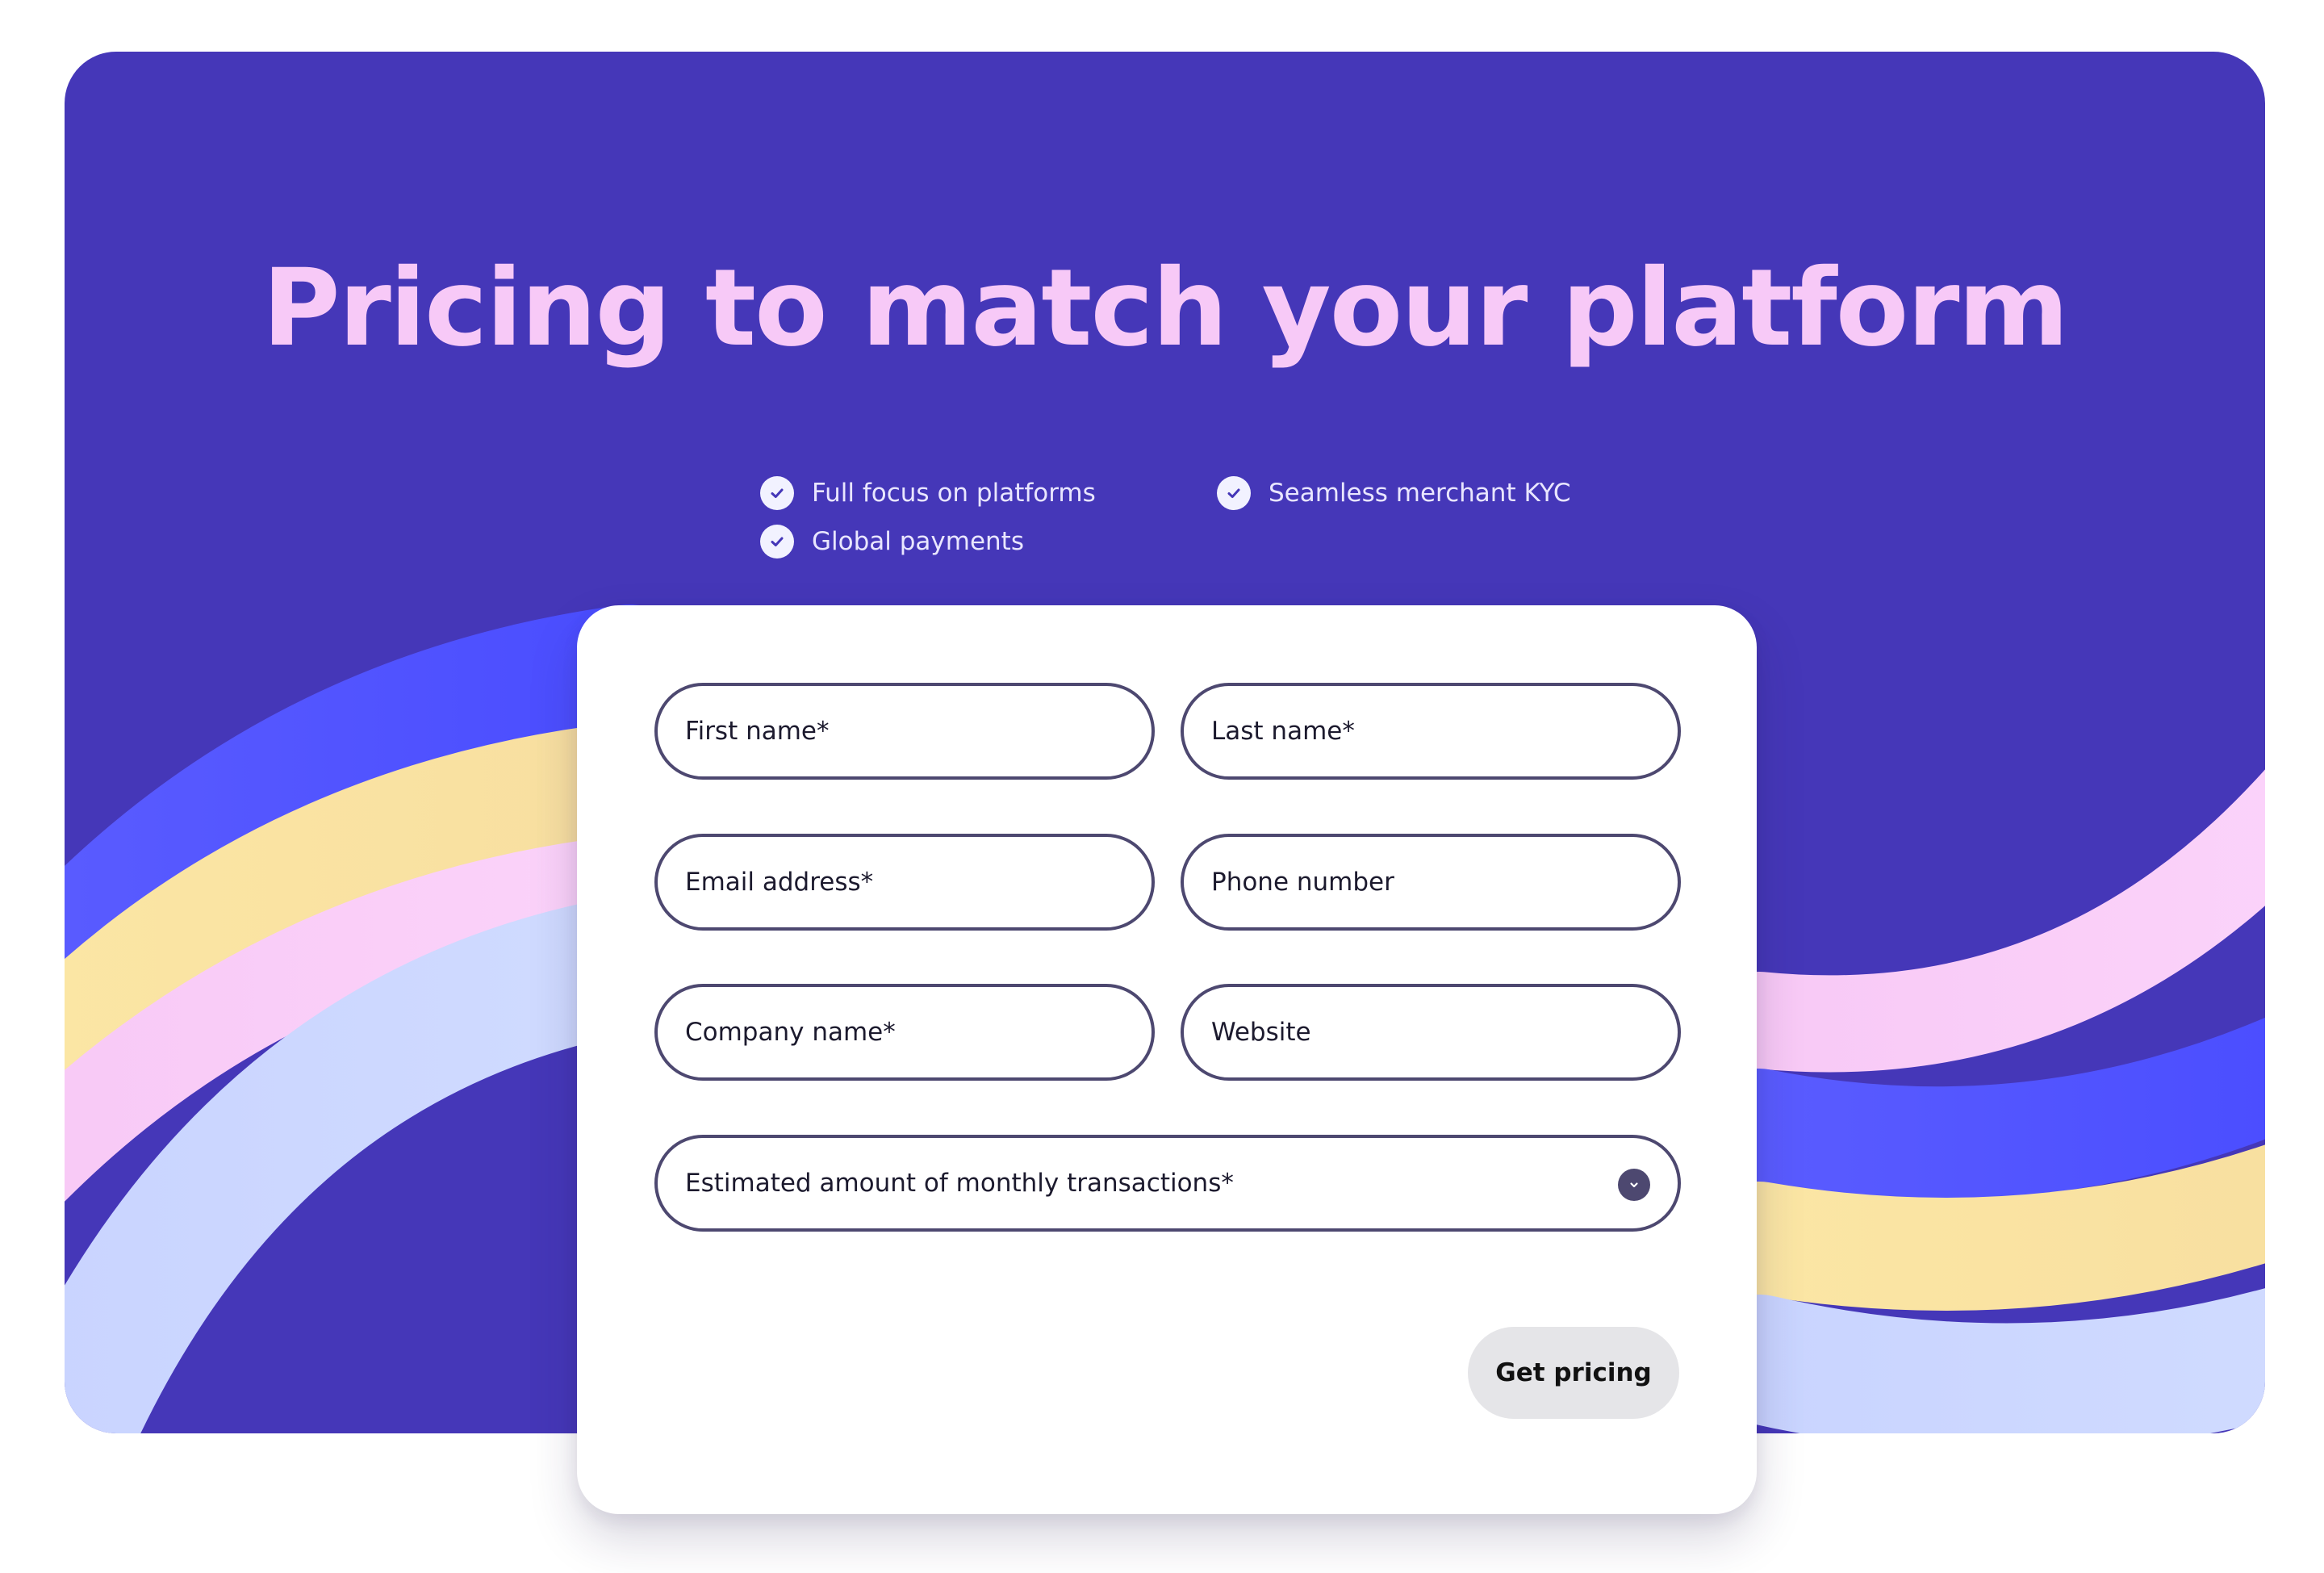 This screenshot has width=2324, height=1573. What do you see at coordinates (904, 1032) in the screenshot?
I see `company-name-field: Company name*` at bounding box center [904, 1032].